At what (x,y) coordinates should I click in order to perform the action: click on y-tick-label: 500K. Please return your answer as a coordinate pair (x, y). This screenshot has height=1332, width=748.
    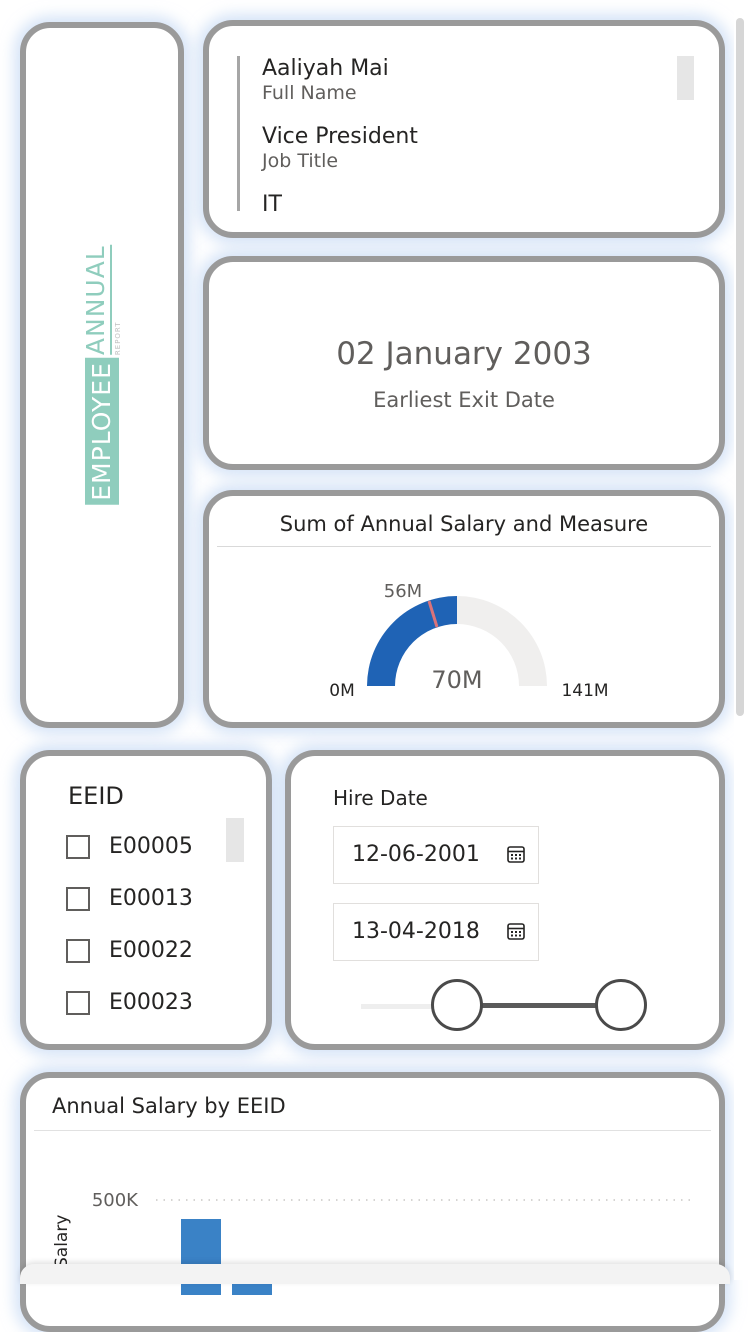
    Looking at the image, I should click on (115, 1200).